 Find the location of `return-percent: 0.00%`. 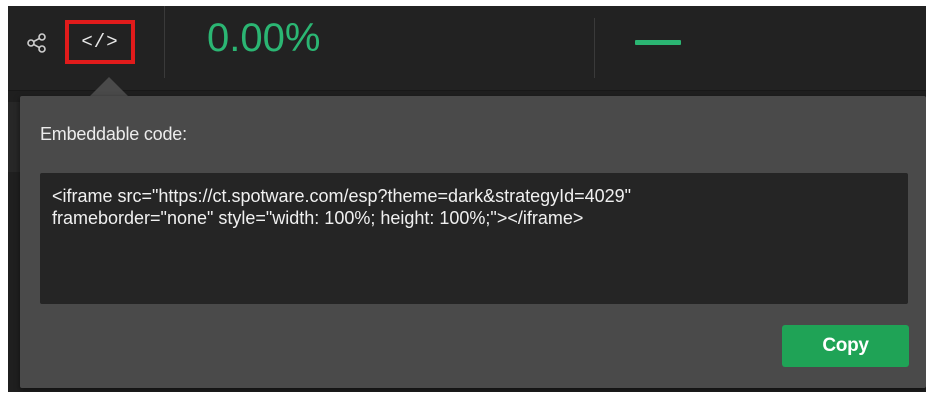

return-percent: 0.00% is located at coordinates (264, 38).